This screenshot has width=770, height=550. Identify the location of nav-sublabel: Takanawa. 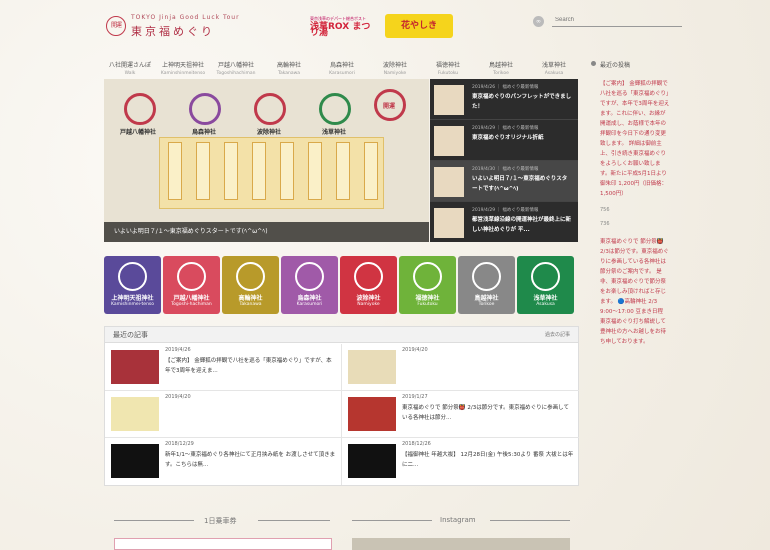
(289, 73).